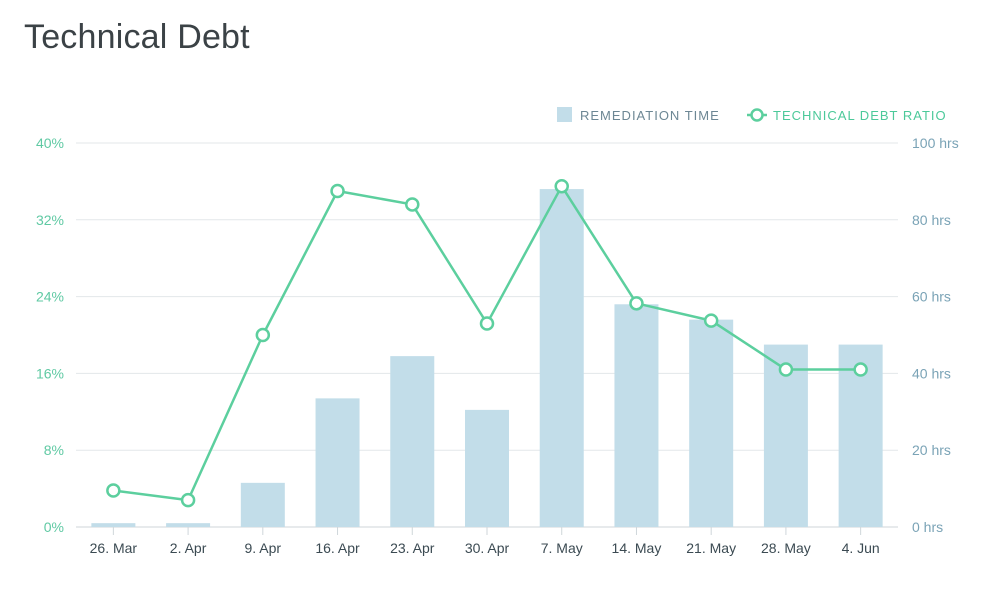 The width and height of the screenshot is (1000, 602). What do you see at coordinates (337, 548) in the screenshot?
I see `x-tick-label: 16. Apr` at bounding box center [337, 548].